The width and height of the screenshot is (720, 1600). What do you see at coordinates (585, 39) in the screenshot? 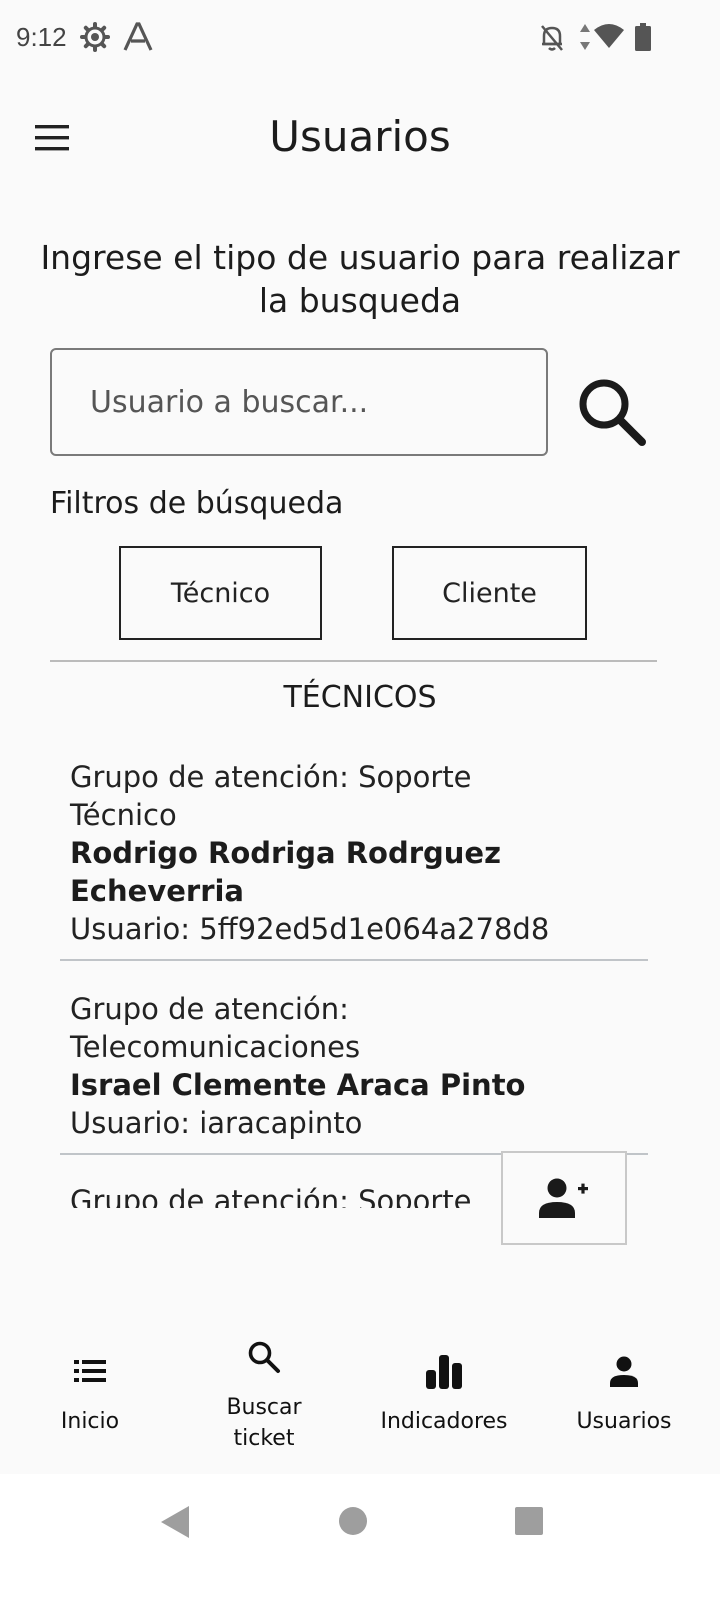
I see `data-arrows-icon` at bounding box center [585, 39].